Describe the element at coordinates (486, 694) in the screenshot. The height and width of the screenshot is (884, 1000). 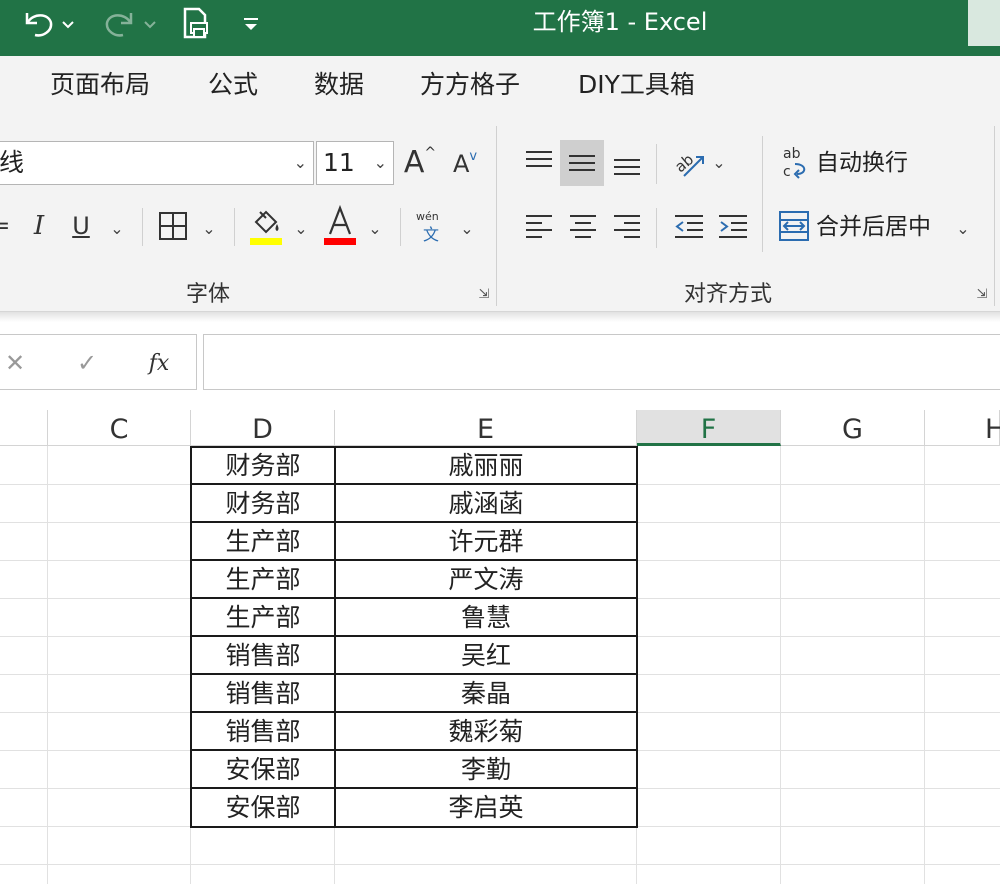
I see `cell-E-name: 秦晶` at that location.